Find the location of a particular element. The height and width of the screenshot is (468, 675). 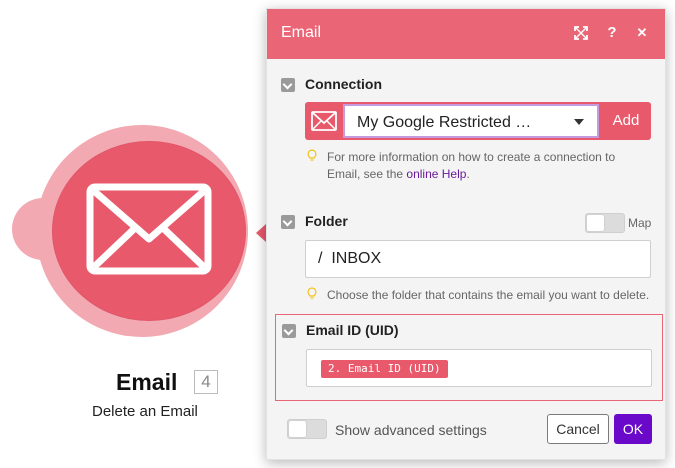

advanced-settings-toggle is located at coordinates (307, 429).